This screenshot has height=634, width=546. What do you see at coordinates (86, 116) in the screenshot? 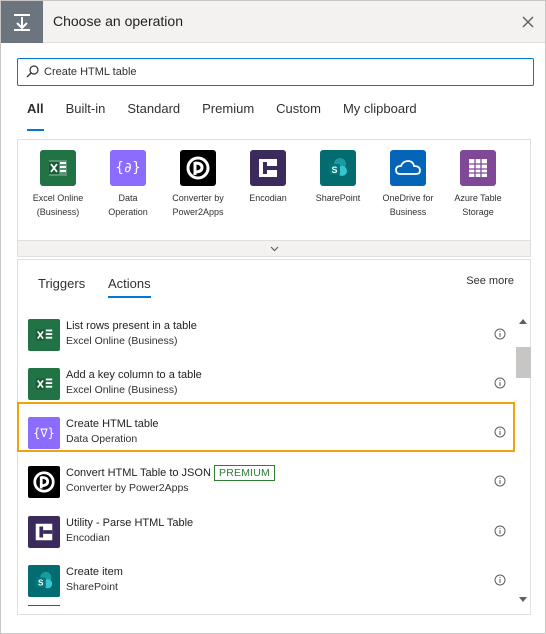
I see `tab-built-in: Built-in` at bounding box center [86, 116].